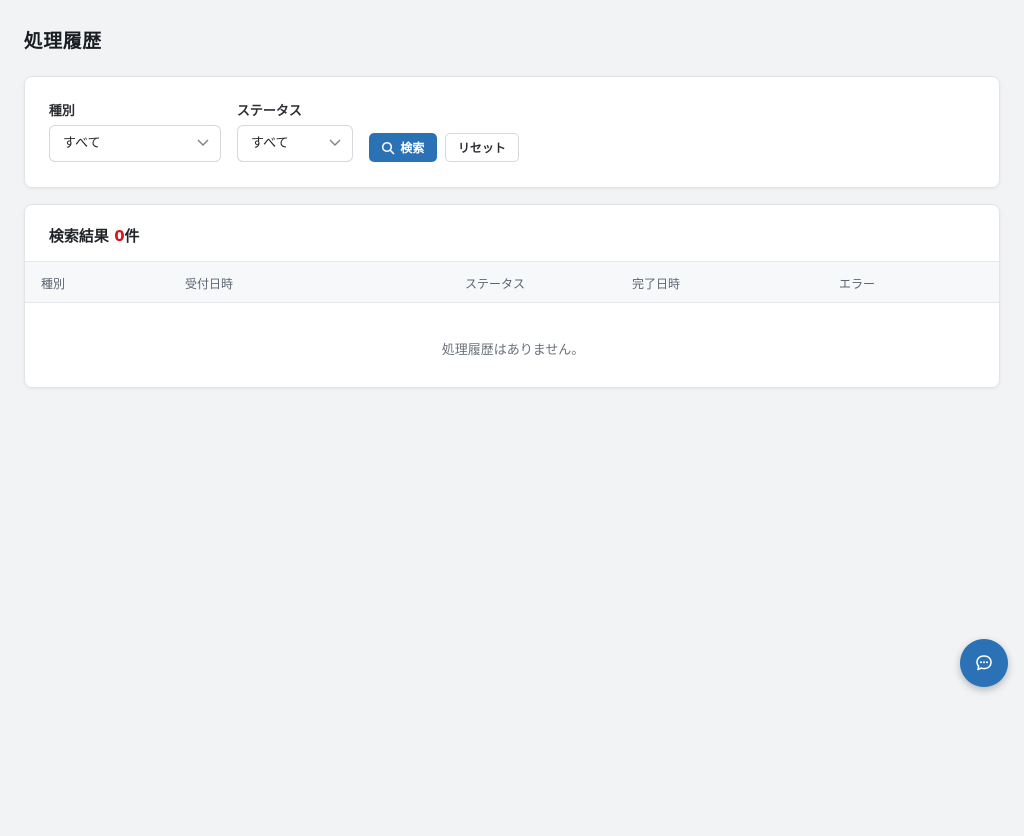 The image size is (1024, 836). I want to click on empty-state-message: 処理履歴はありません。, so click(513, 350).